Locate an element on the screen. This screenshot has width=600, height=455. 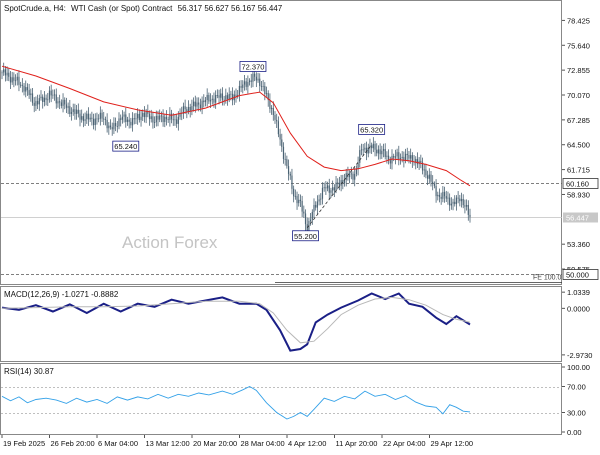
price-annotation-label: 55.200 is located at coordinates (305, 236).